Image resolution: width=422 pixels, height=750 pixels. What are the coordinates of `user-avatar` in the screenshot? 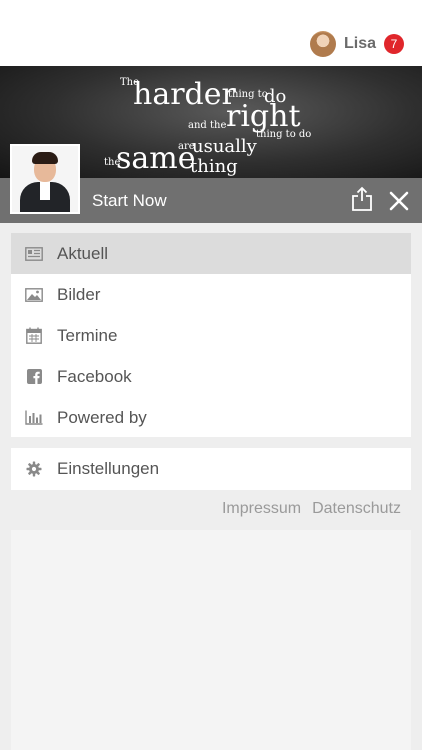 It's located at (322, 44).